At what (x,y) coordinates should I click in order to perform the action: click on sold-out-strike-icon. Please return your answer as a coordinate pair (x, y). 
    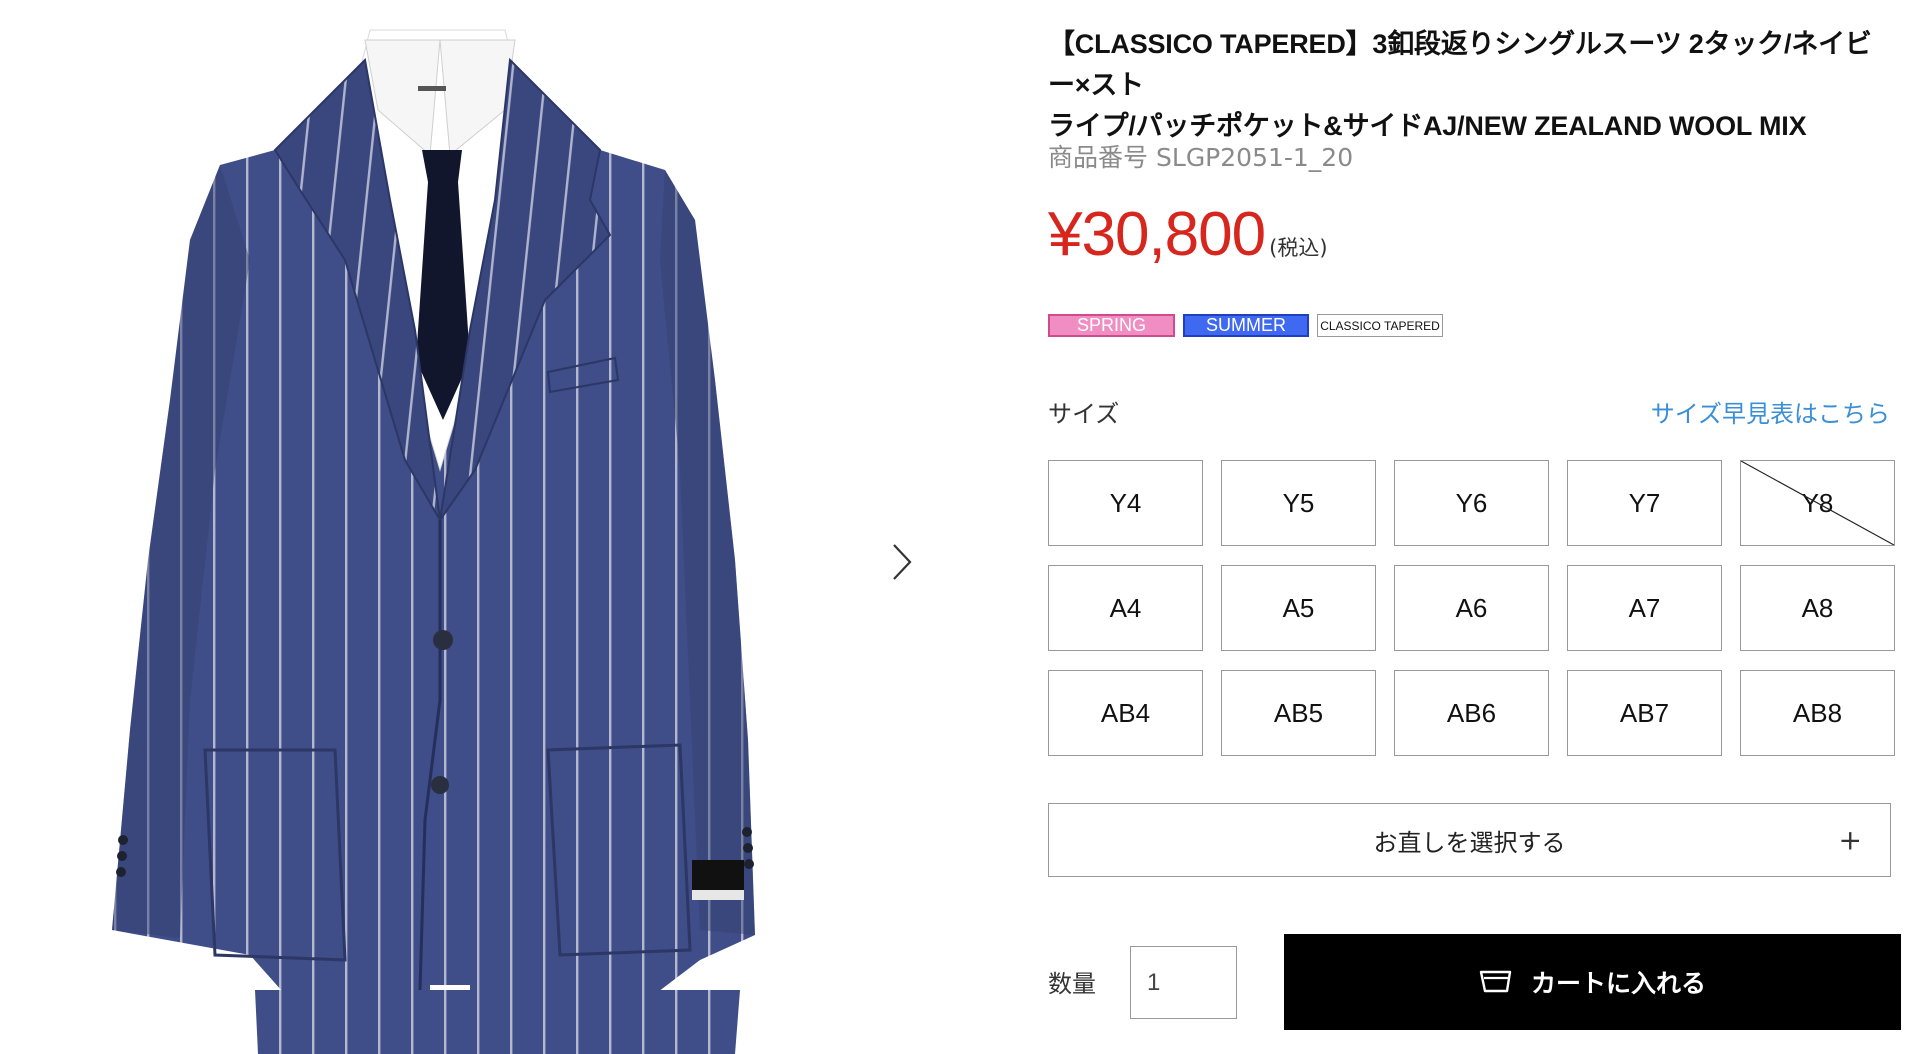
    Looking at the image, I should click on (1817, 503).